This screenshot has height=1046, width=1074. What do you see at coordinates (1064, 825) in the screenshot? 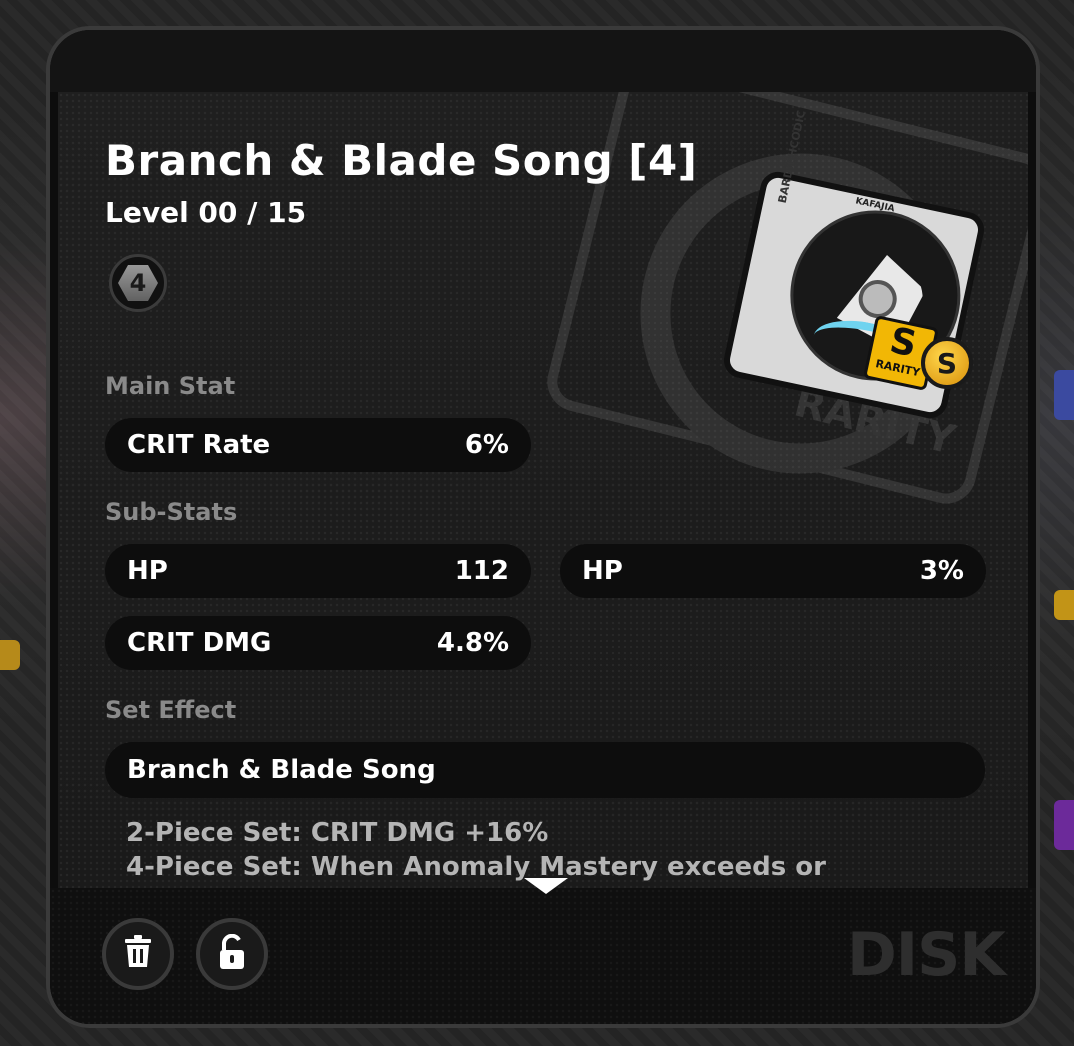
I see `edge-accent-right-purple` at bounding box center [1064, 825].